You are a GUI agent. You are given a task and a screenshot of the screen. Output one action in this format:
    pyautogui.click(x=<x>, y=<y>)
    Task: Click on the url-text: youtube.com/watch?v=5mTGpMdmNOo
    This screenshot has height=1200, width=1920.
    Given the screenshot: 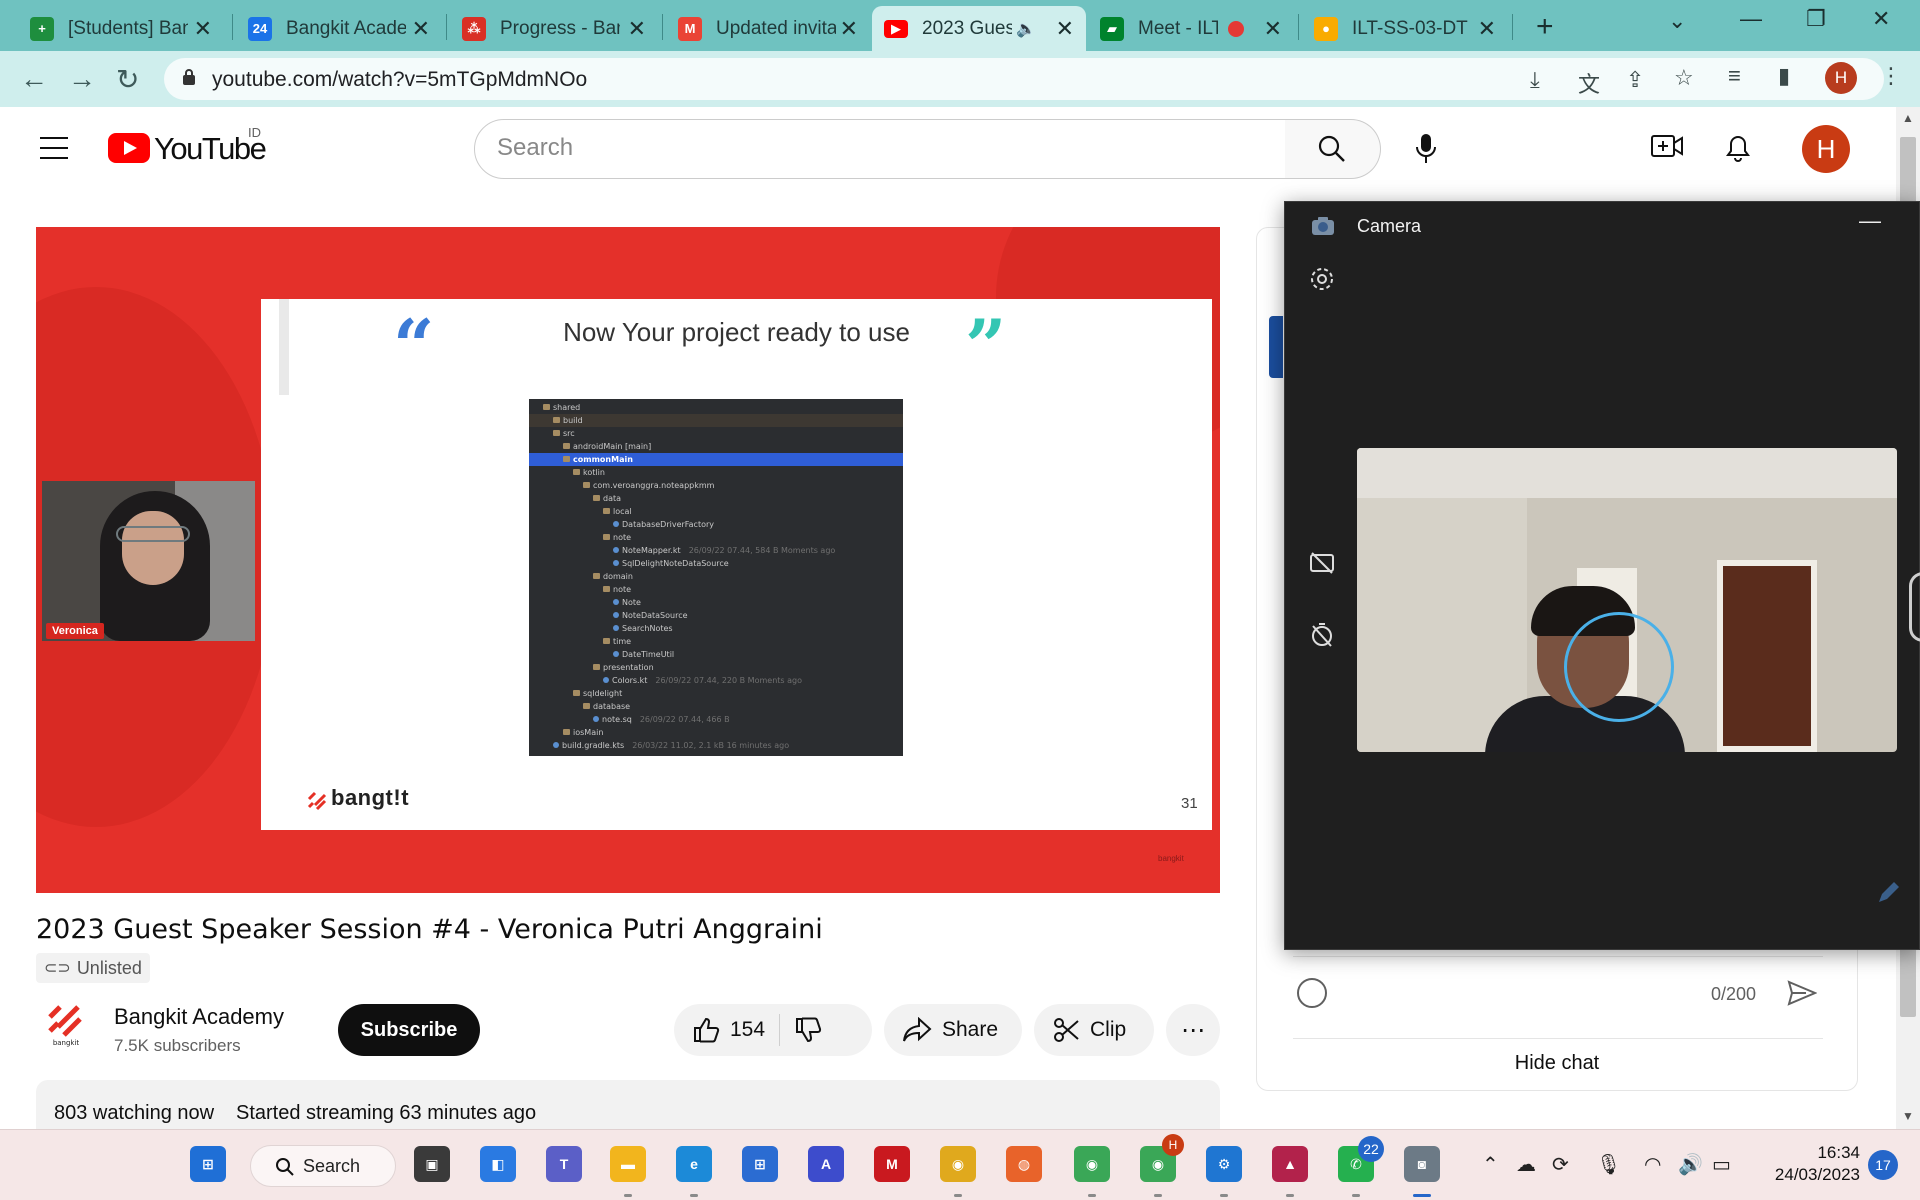 What is the action you would take?
    pyautogui.click(x=399, y=80)
    